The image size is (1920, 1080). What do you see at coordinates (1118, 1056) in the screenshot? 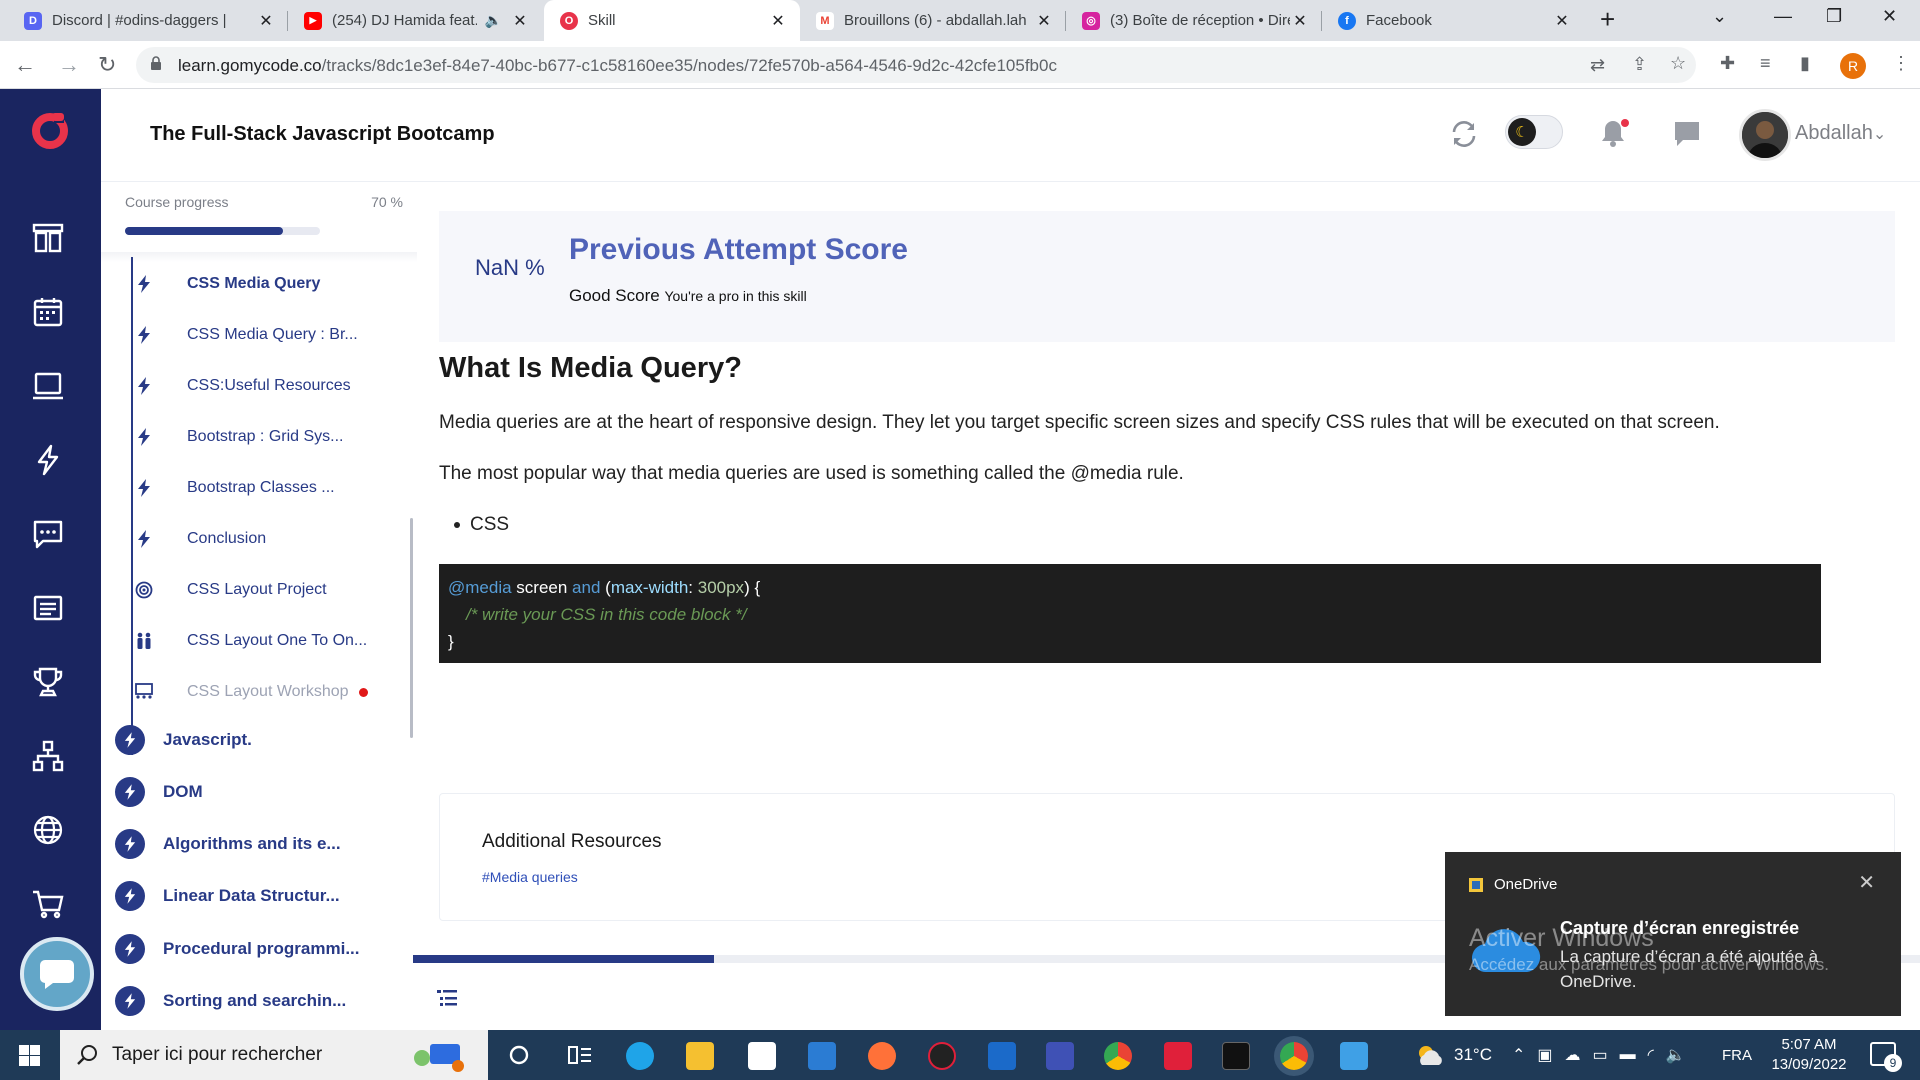
I see `chrome-icon` at bounding box center [1118, 1056].